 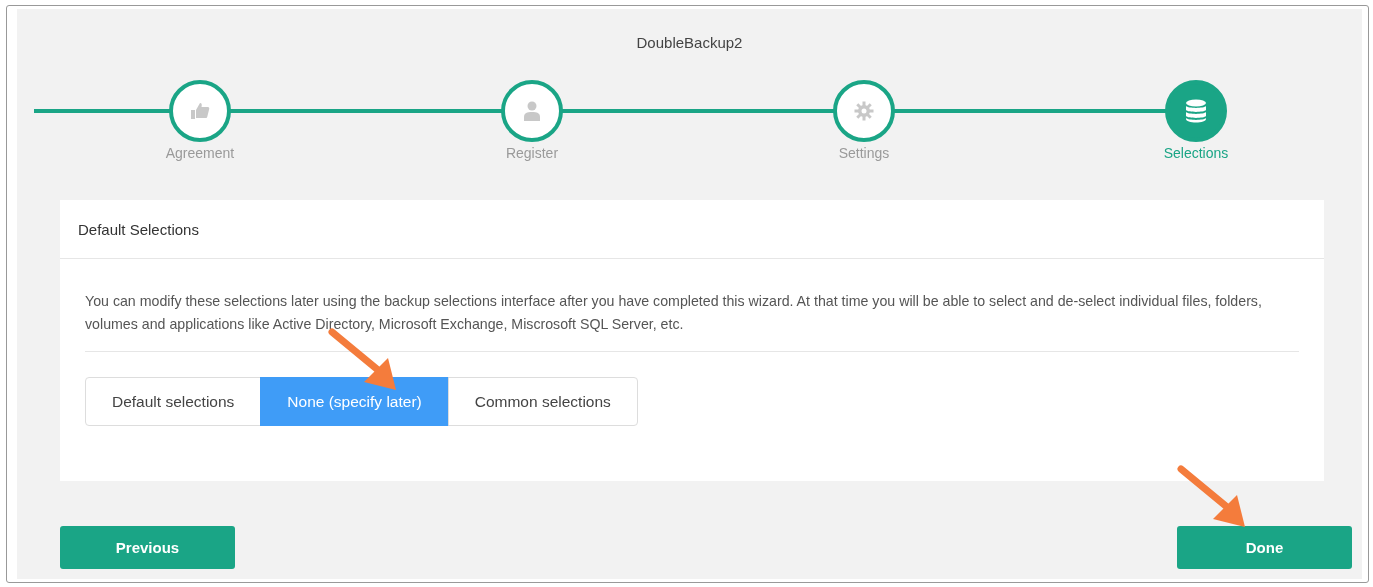 I want to click on thumbs-up-icon, so click(x=200, y=111).